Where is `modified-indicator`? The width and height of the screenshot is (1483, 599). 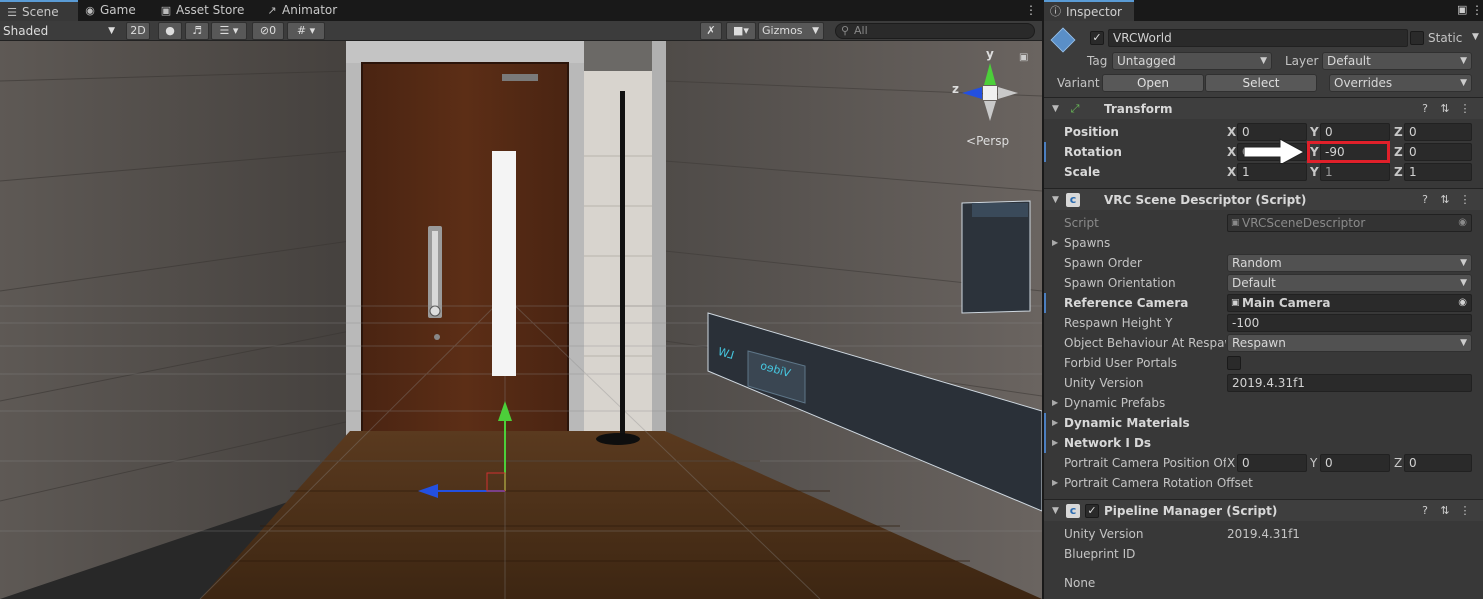 modified-indicator is located at coordinates (1045, 443).